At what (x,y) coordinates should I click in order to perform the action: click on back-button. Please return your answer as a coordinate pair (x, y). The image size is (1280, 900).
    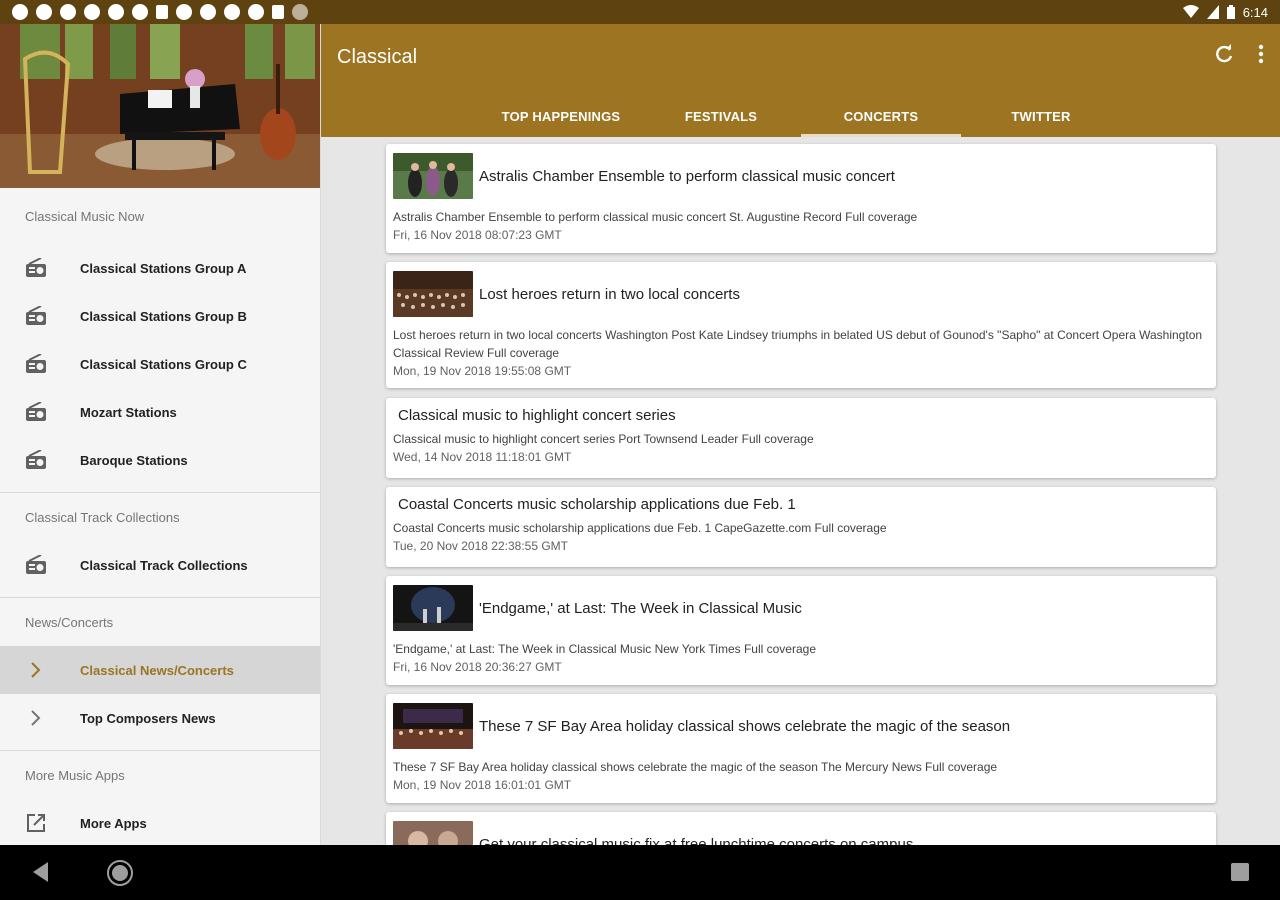
    Looking at the image, I should click on (40, 874).